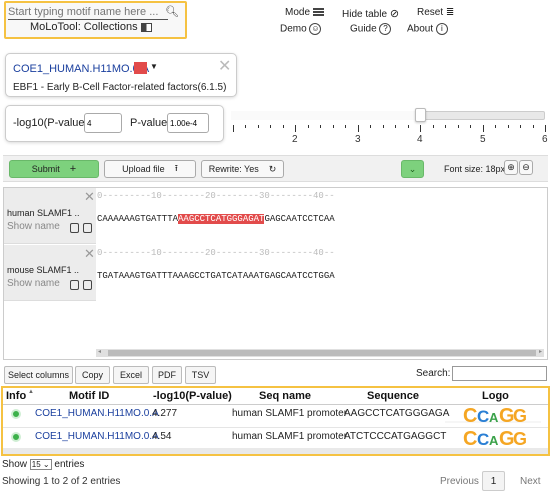 Image resolution: width=554 pixels, height=496 pixels. Describe the element at coordinates (192, 396) in the screenshot. I see `column-header-log-pvalue: -log10(P-value)` at that location.